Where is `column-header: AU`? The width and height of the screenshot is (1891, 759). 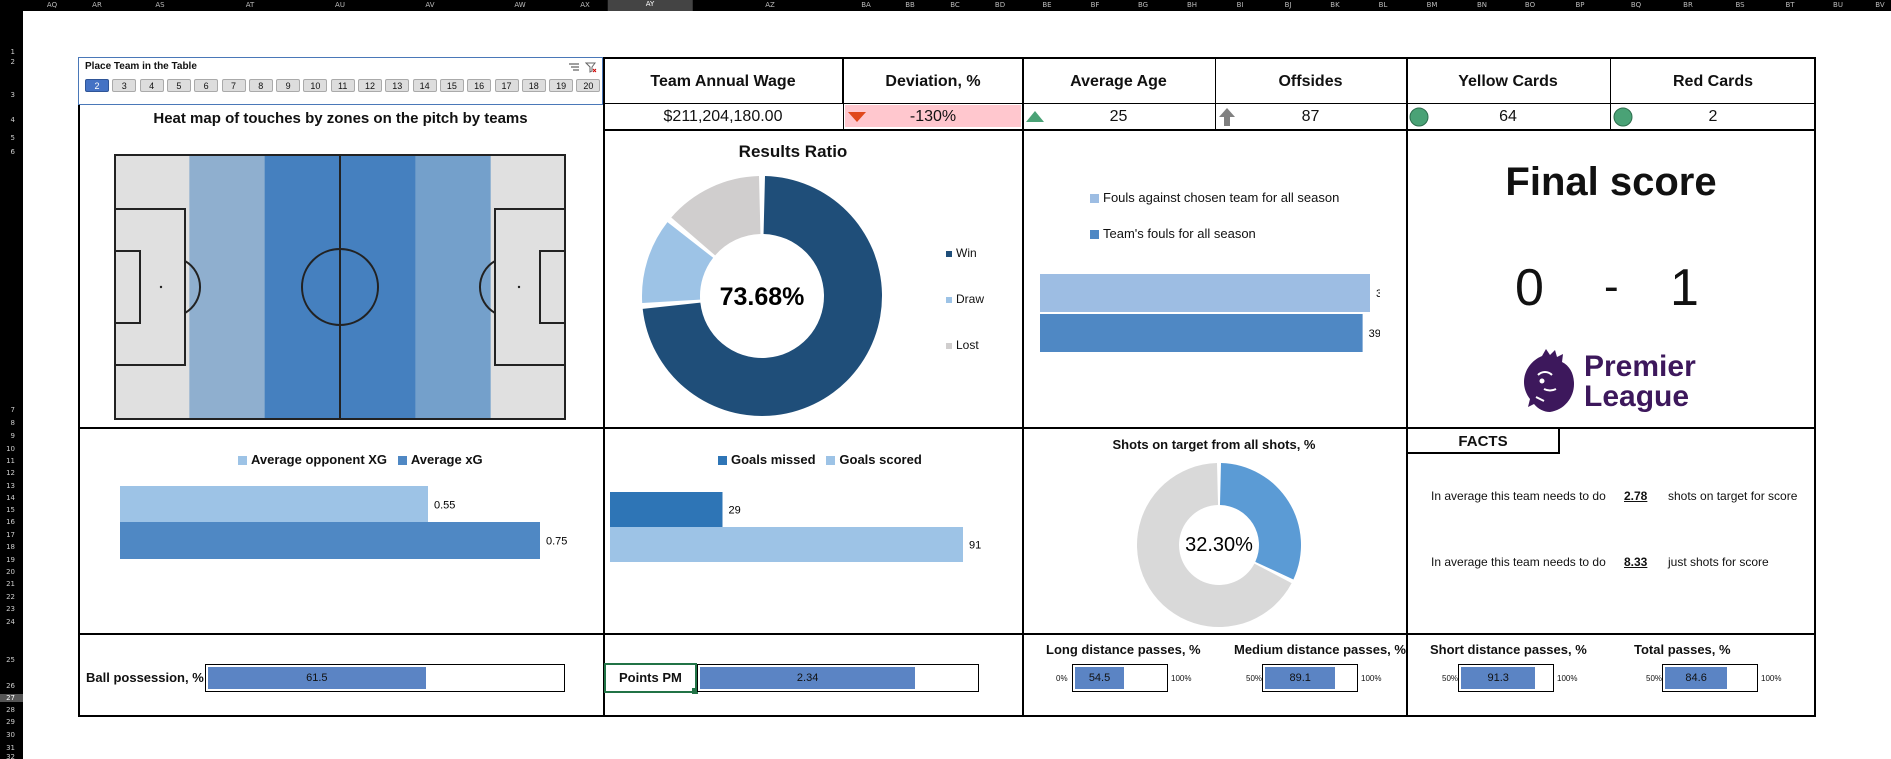 column-header: AU is located at coordinates (340, 5).